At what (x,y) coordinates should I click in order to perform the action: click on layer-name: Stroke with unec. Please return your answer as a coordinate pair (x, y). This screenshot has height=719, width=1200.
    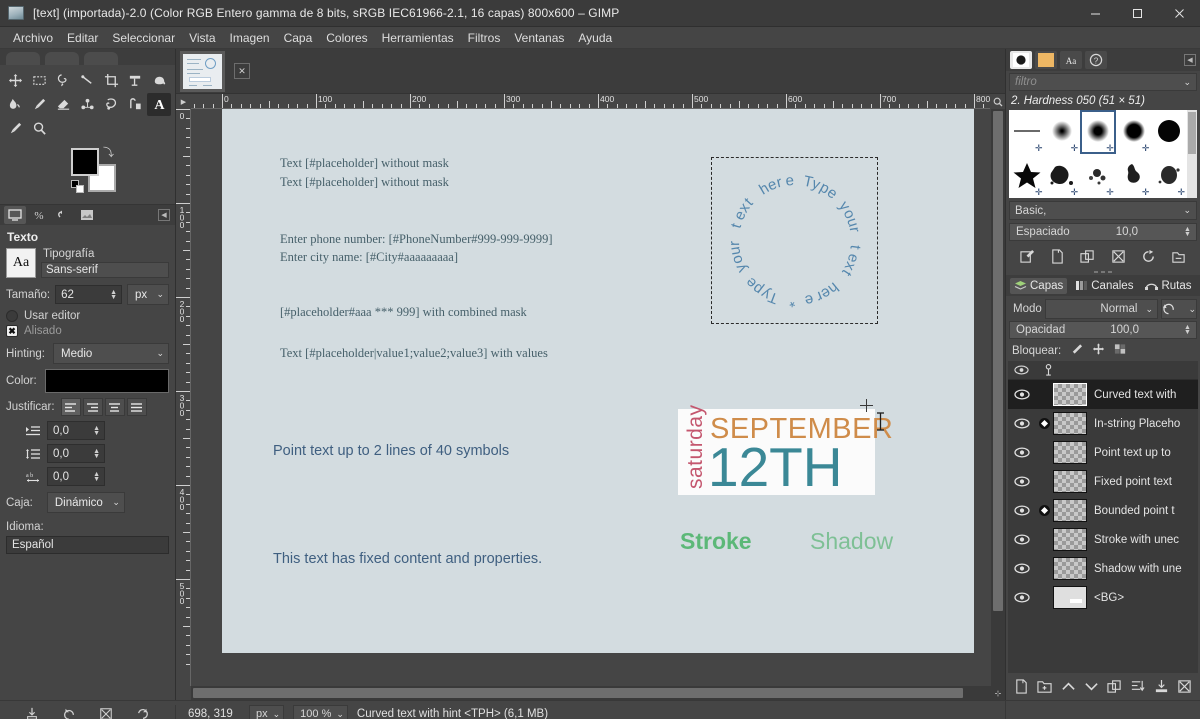
    Looking at the image, I should click on (1133, 540).